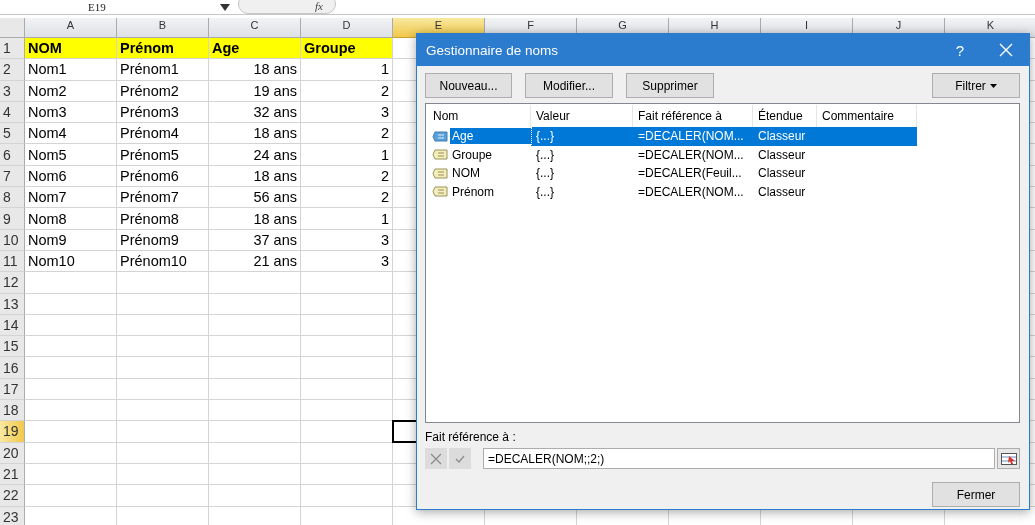 Image resolution: width=1035 pixels, height=525 pixels. What do you see at coordinates (275, 90) in the screenshot?
I see `table-cell: 19 ans` at bounding box center [275, 90].